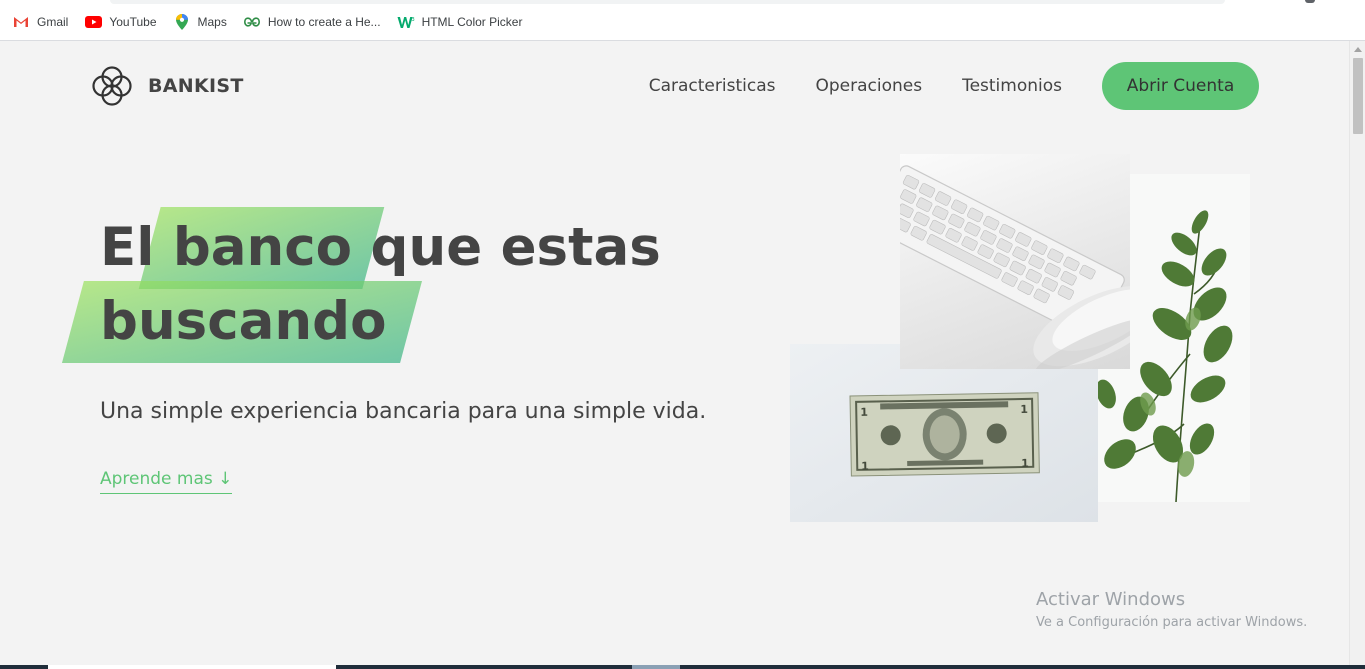 Image resolution: width=1365 pixels, height=669 pixels. Describe the element at coordinates (53, 22) in the screenshot. I see `bookmark-label: Gmail` at that location.